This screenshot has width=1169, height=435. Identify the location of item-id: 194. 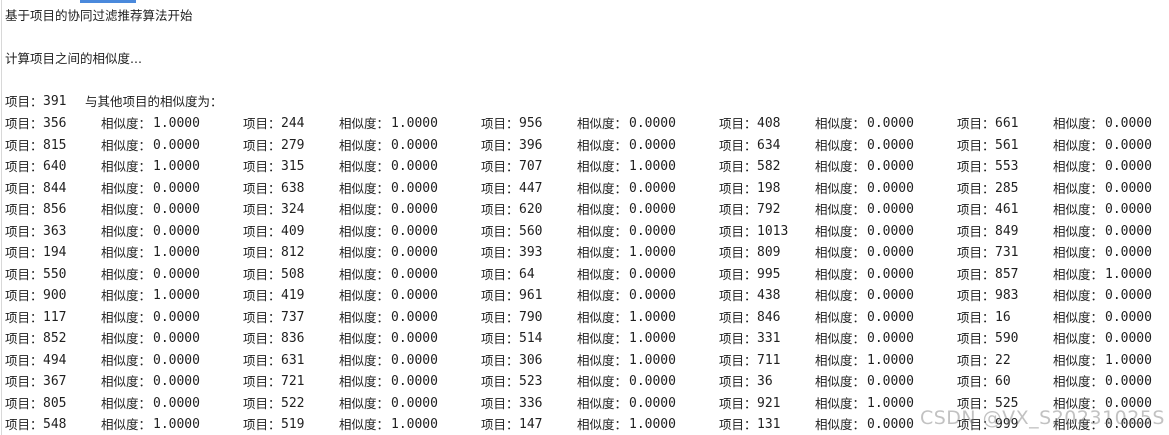
(55, 252).